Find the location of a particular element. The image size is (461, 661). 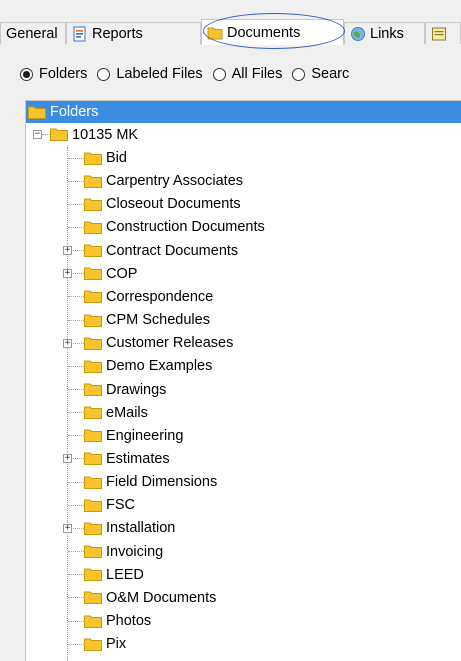

tree-item-label: Photos is located at coordinates (129, 621).